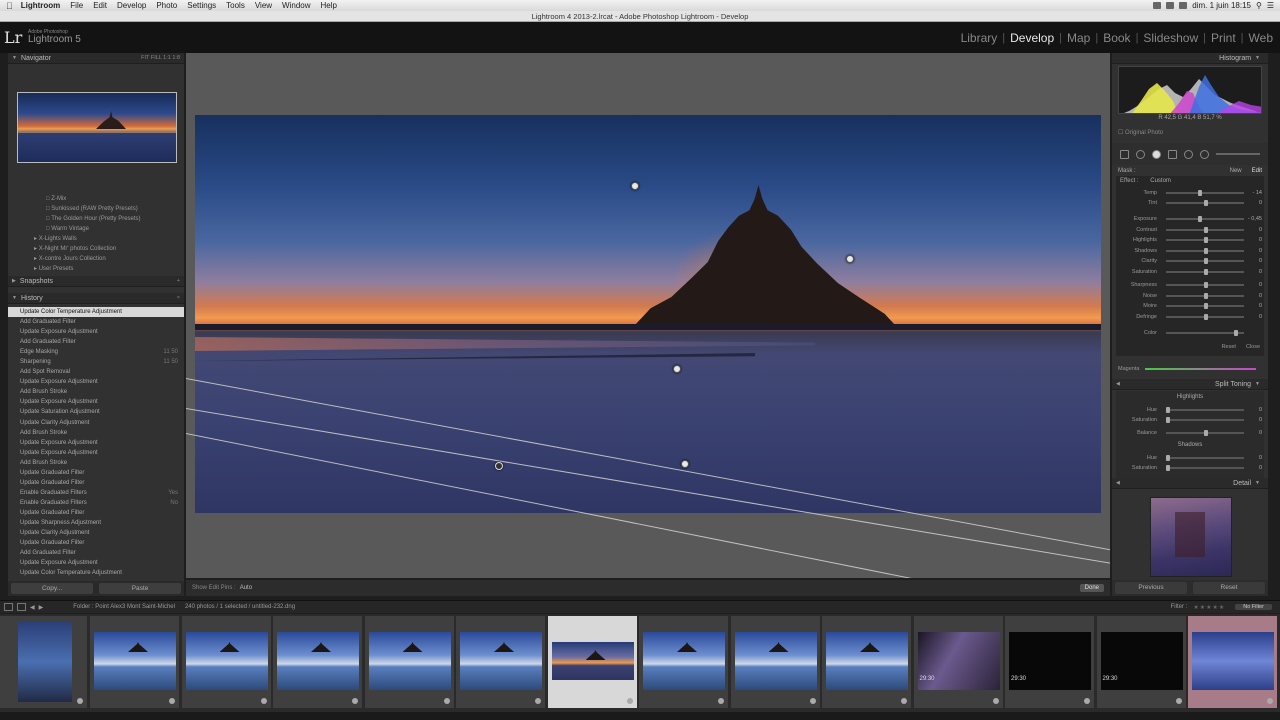 This screenshot has width=1280, height=720. Describe the element at coordinates (1032, 38) in the screenshot. I see `module-develop: Develop` at that location.